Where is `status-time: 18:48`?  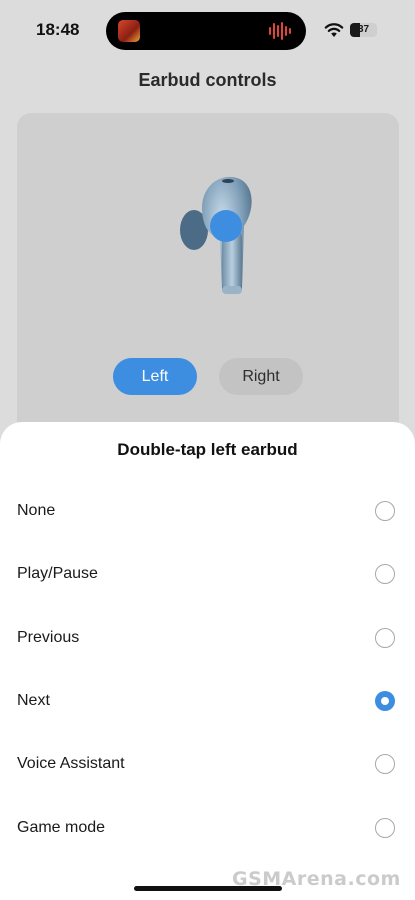
status-time: 18:48 is located at coordinates (58, 29).